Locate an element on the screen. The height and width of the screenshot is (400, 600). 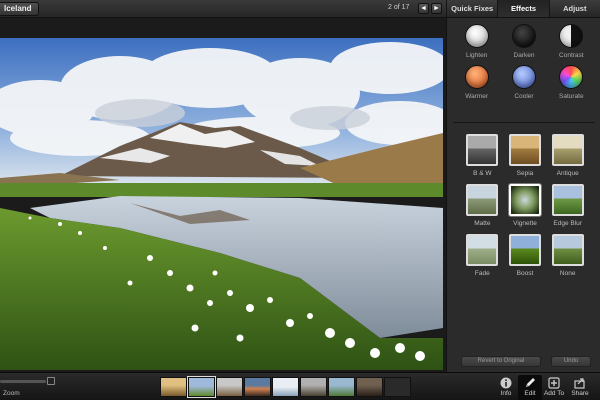
filter-matte: Matte is located at coordinates (482, 205).